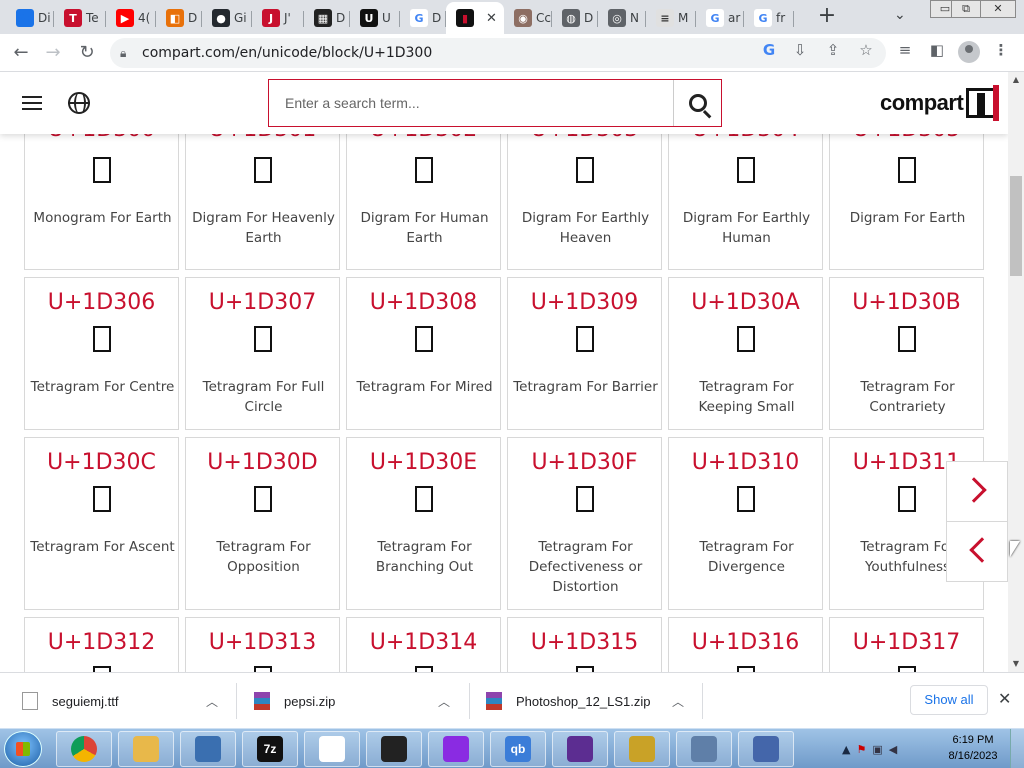  What do you see at coordinates (584, 462) in the screenshot?
I see `character-code: U+1D30F` at bounding box center [584, 462].